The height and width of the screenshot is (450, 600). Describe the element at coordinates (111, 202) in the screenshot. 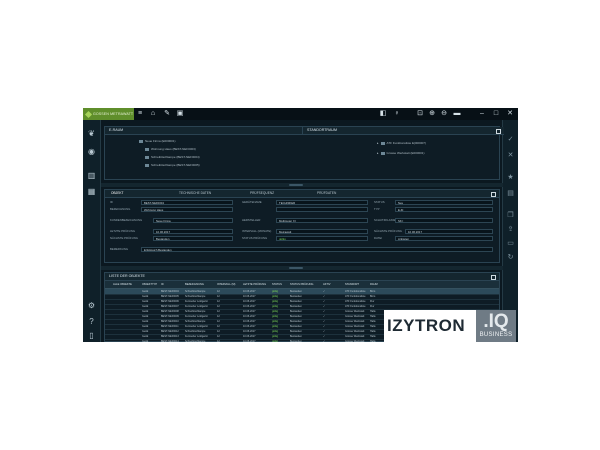

I see `field-label: ID` at that location.